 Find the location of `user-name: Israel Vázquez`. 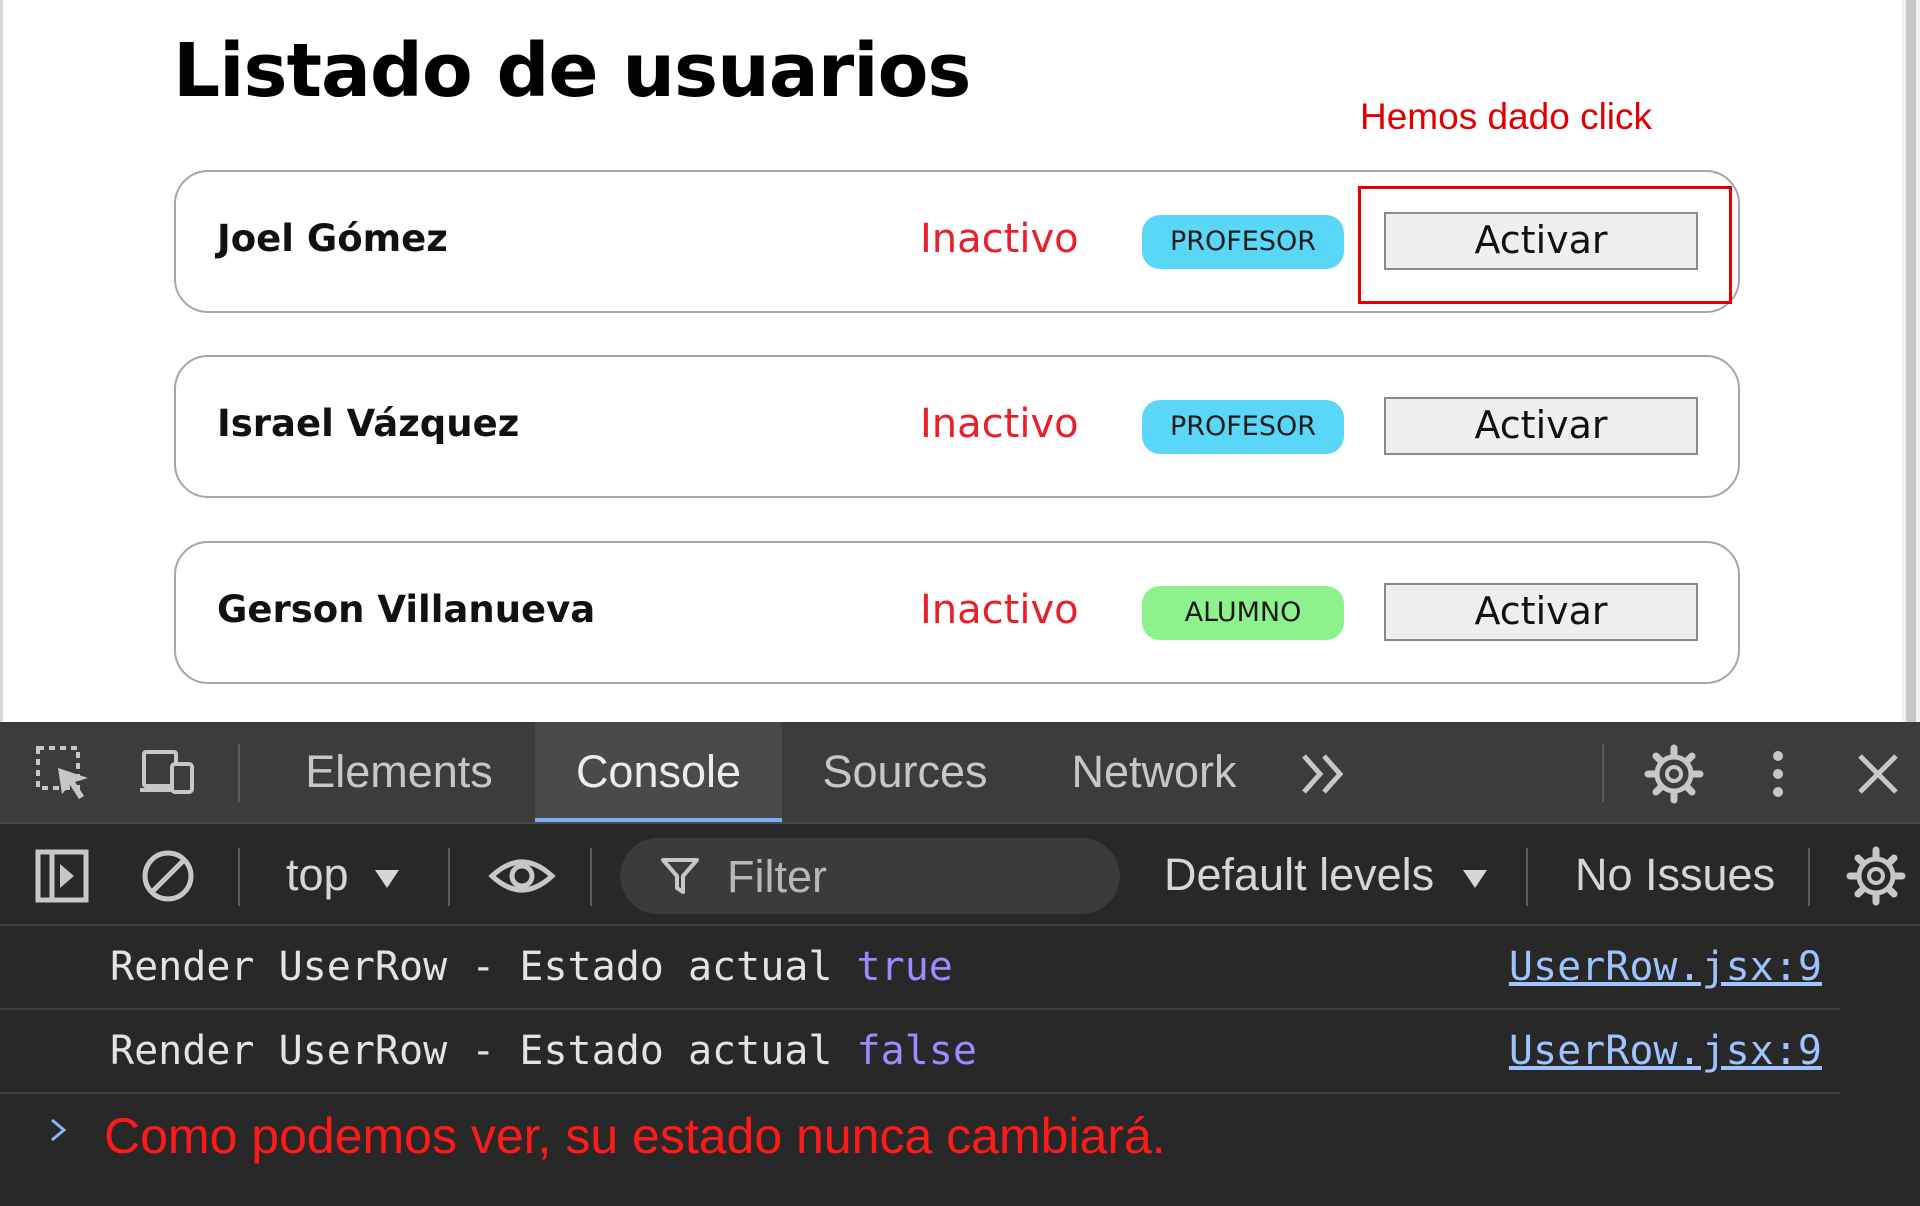

user-name: Israel Vázquez is located at coordinates (368, 423).